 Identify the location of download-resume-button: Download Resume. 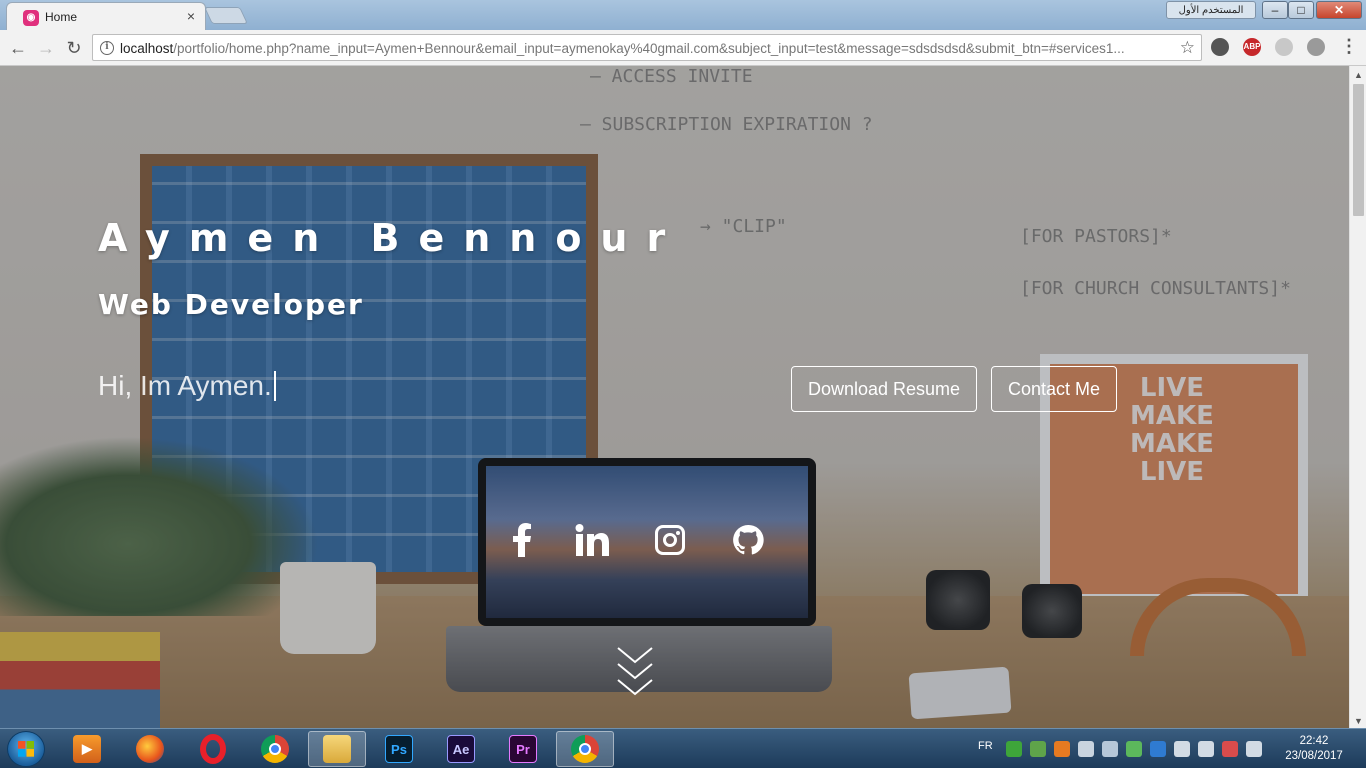
(884, 389).